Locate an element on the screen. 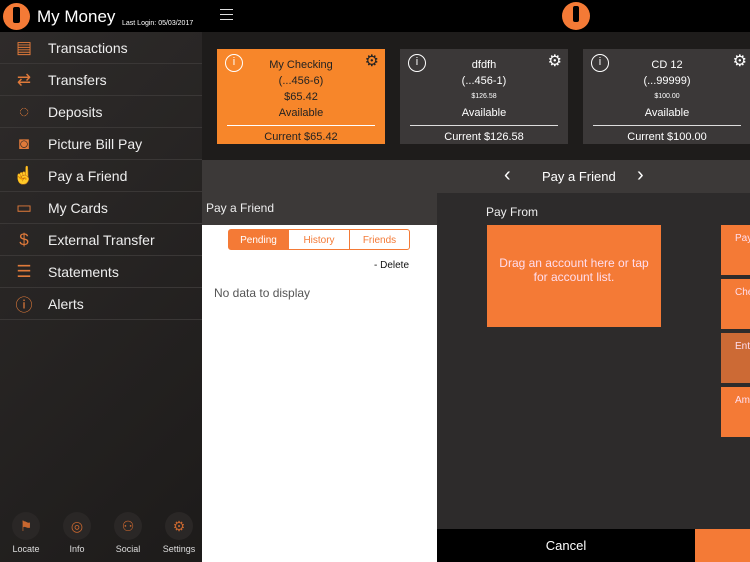 This screenshot has width=750, height=562. nav-title: Pay a Friend is located at coordinates (579, 176).